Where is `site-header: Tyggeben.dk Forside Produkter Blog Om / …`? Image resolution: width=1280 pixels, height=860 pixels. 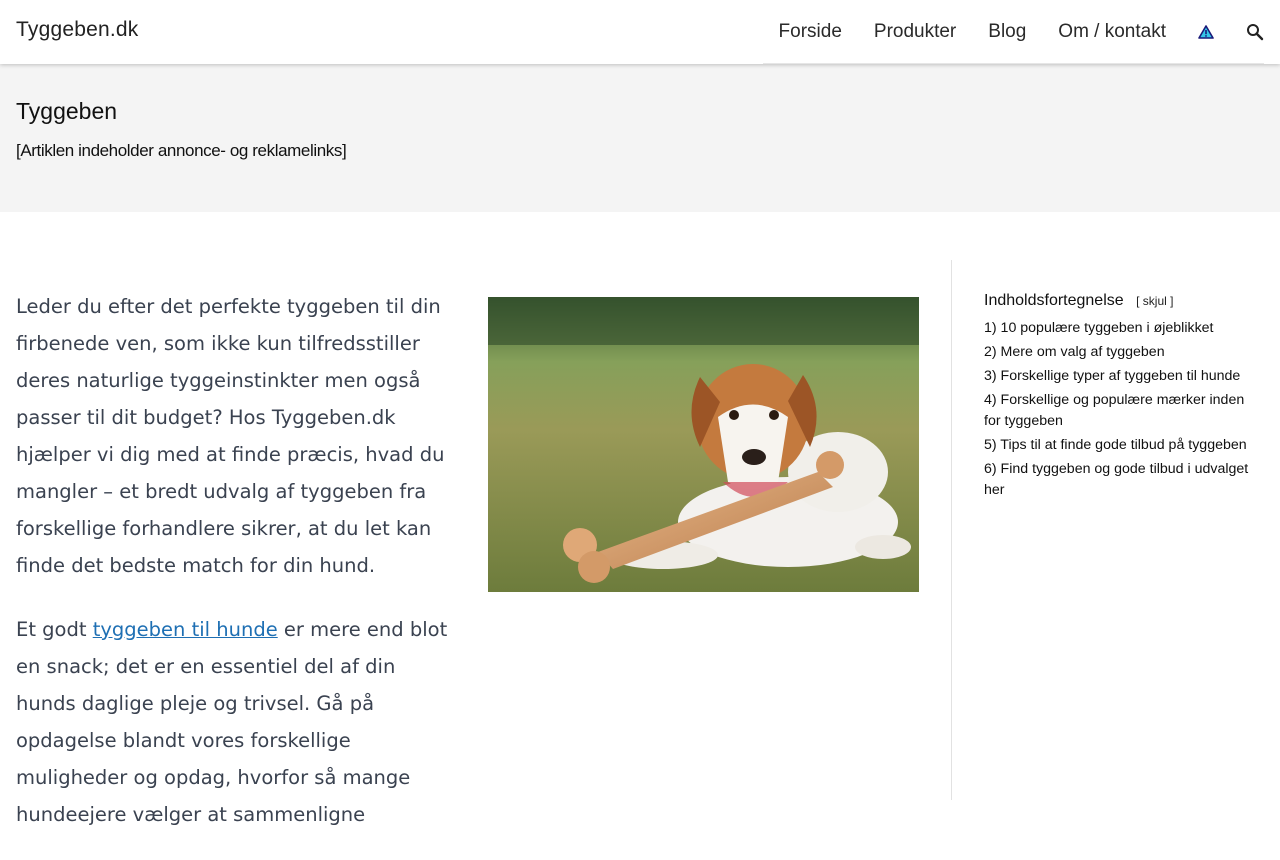
site-header: Tyggeben.dk Forside Produkter Blog Om / … is located at coordinates (640, 32).